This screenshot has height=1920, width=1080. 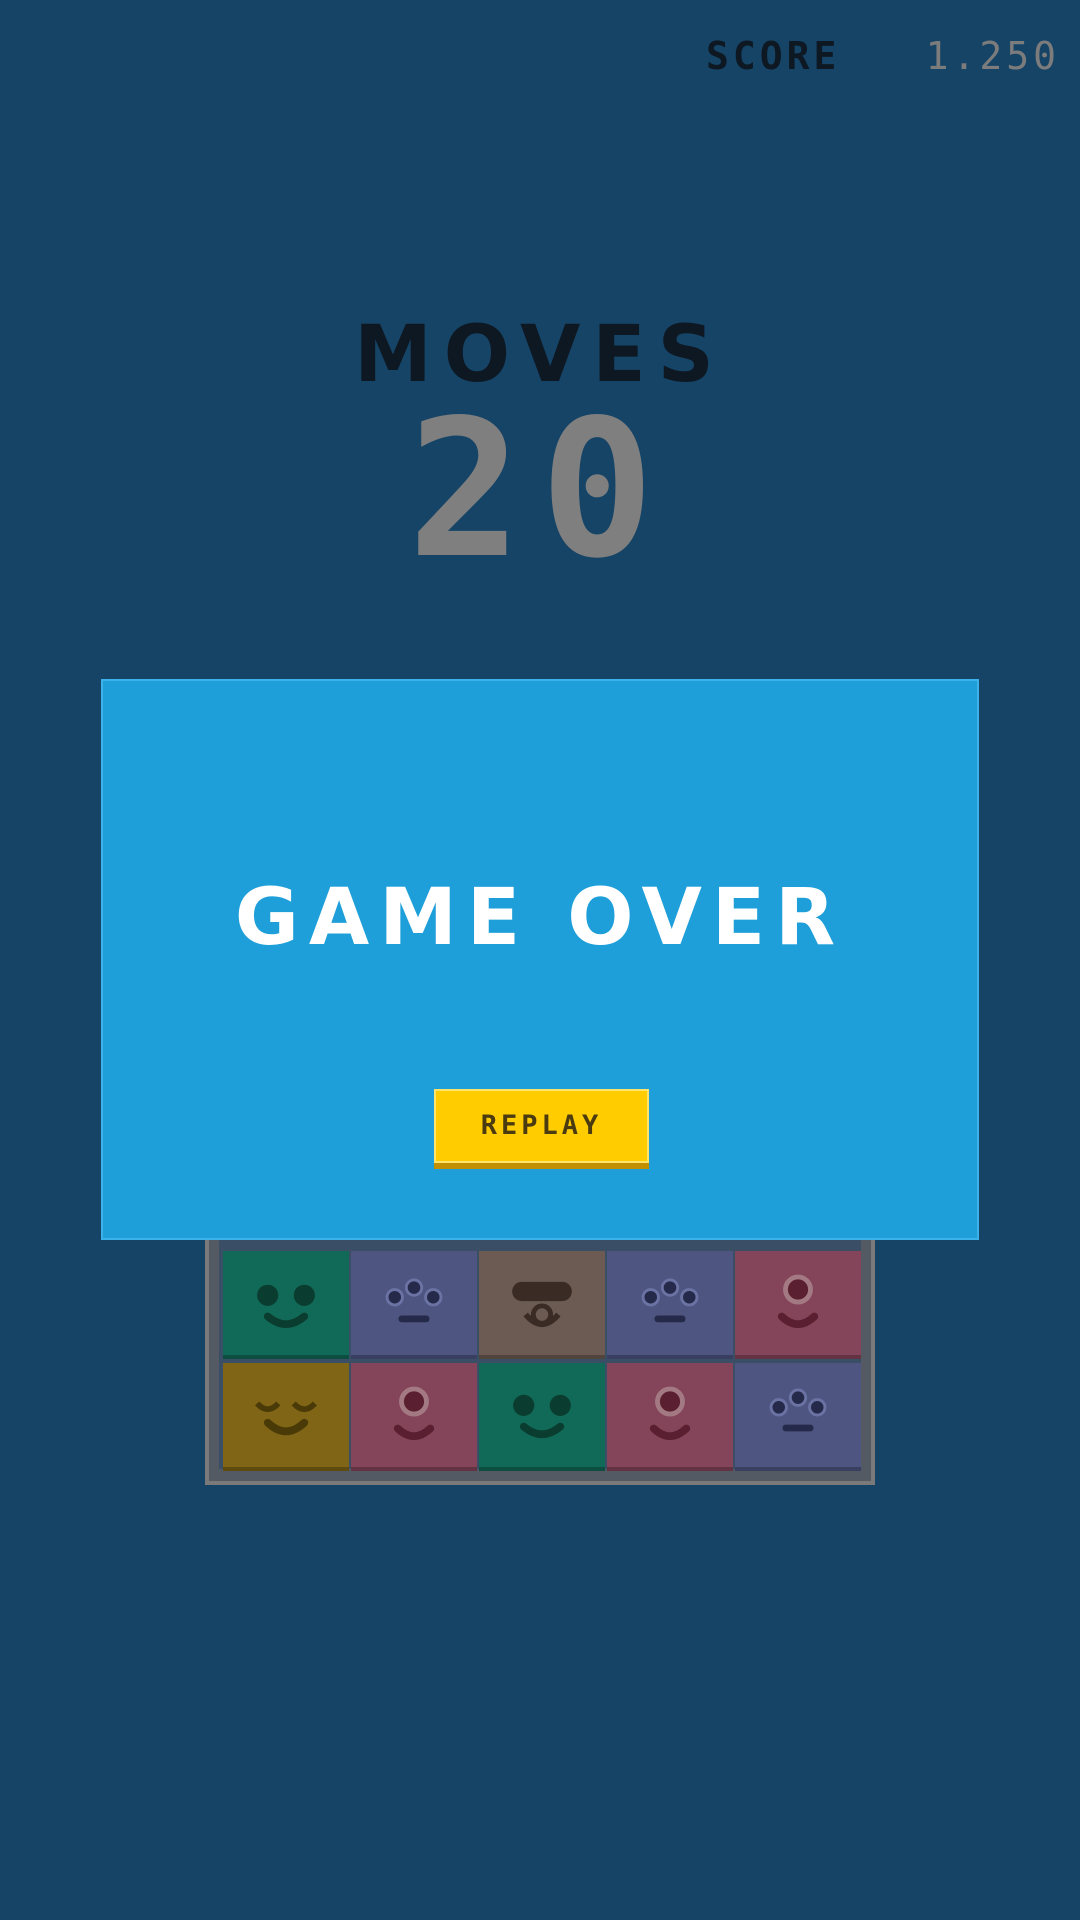 I want to click on moves-counter: 20, so click(x=540, y=489).